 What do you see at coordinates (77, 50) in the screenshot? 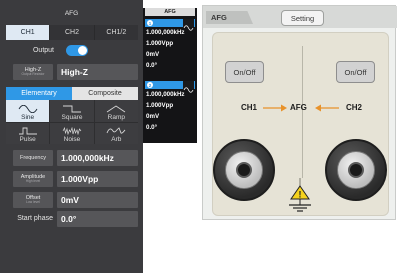
I see `output-toggle` at bounding box center [77, 50].